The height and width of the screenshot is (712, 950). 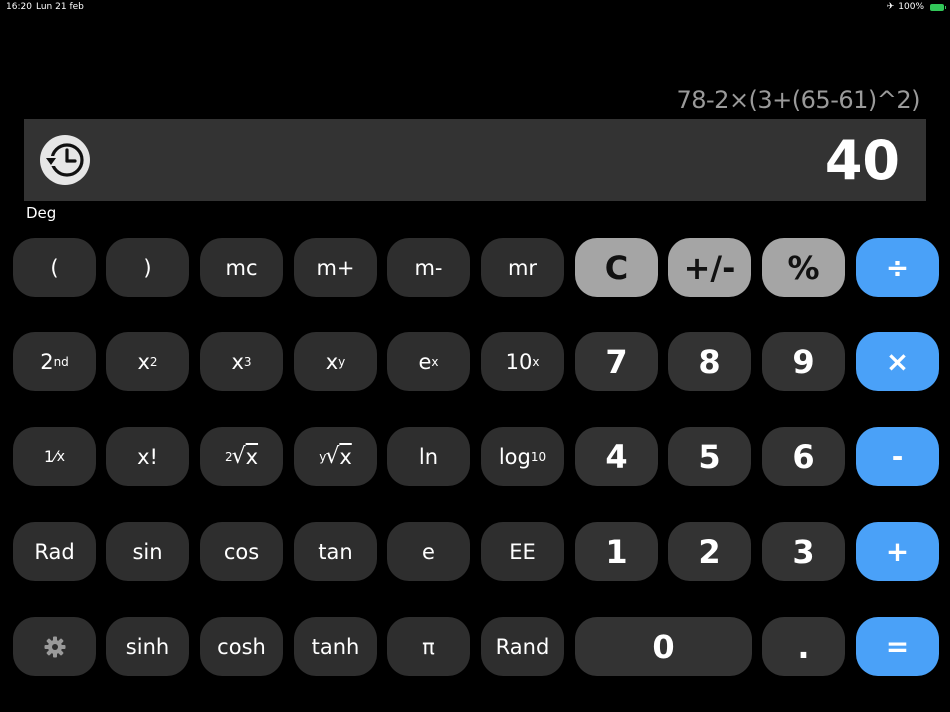 I want to click on square-root-button: 2 √ x, so click(x=241, y=456).